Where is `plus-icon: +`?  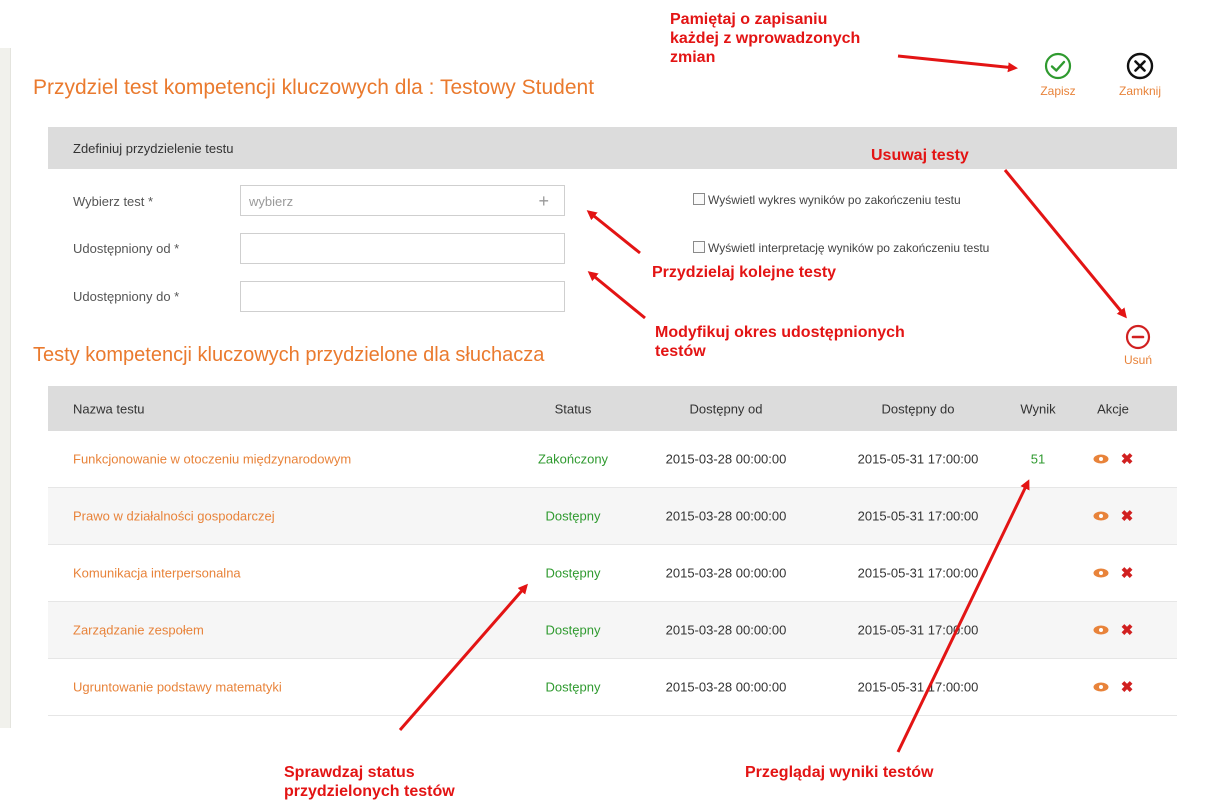
plus-icon: + is located at coordinates (543, 201).